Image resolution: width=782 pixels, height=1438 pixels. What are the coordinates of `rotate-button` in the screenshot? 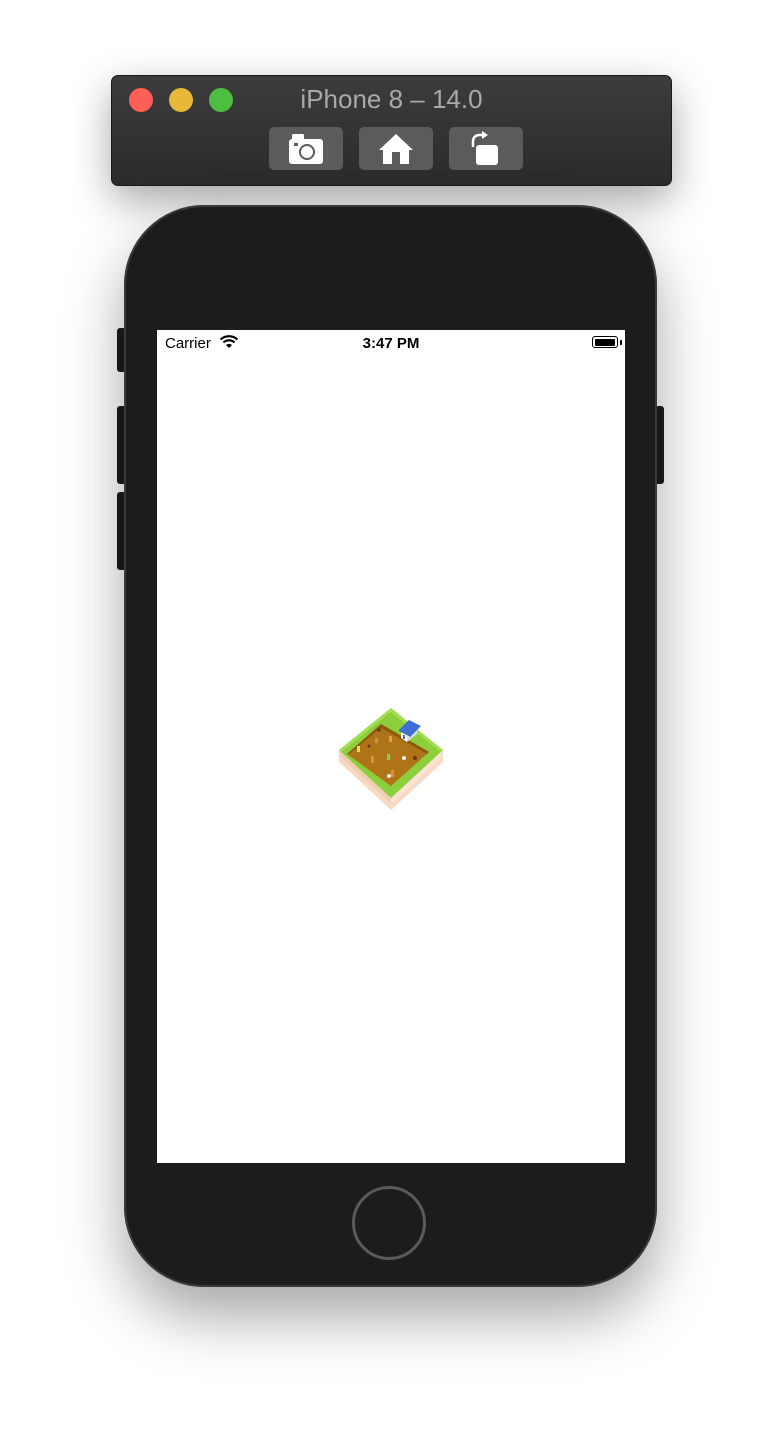 It's located at (486, 148).